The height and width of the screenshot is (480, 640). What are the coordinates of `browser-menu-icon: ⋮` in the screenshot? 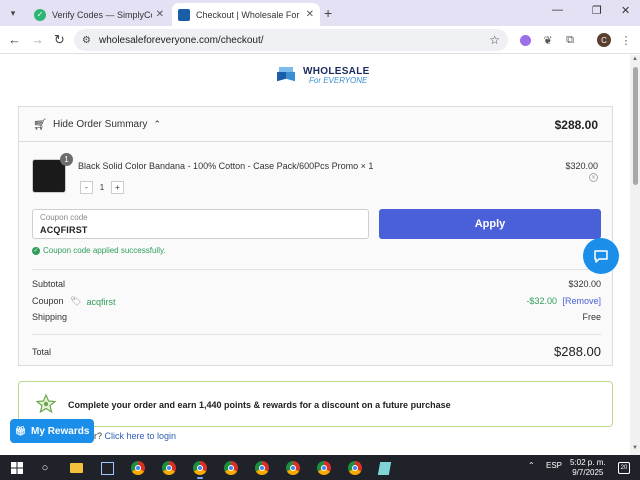 It's located at (626, 40).